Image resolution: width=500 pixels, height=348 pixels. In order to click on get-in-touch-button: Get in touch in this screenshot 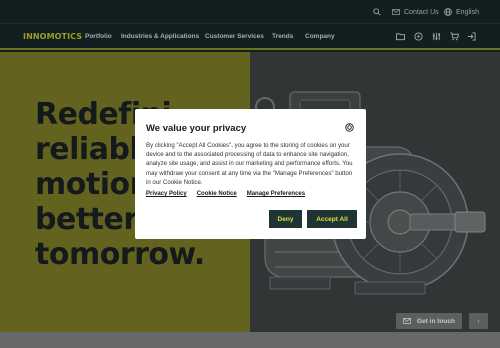, I will do `click(429, 321)`.